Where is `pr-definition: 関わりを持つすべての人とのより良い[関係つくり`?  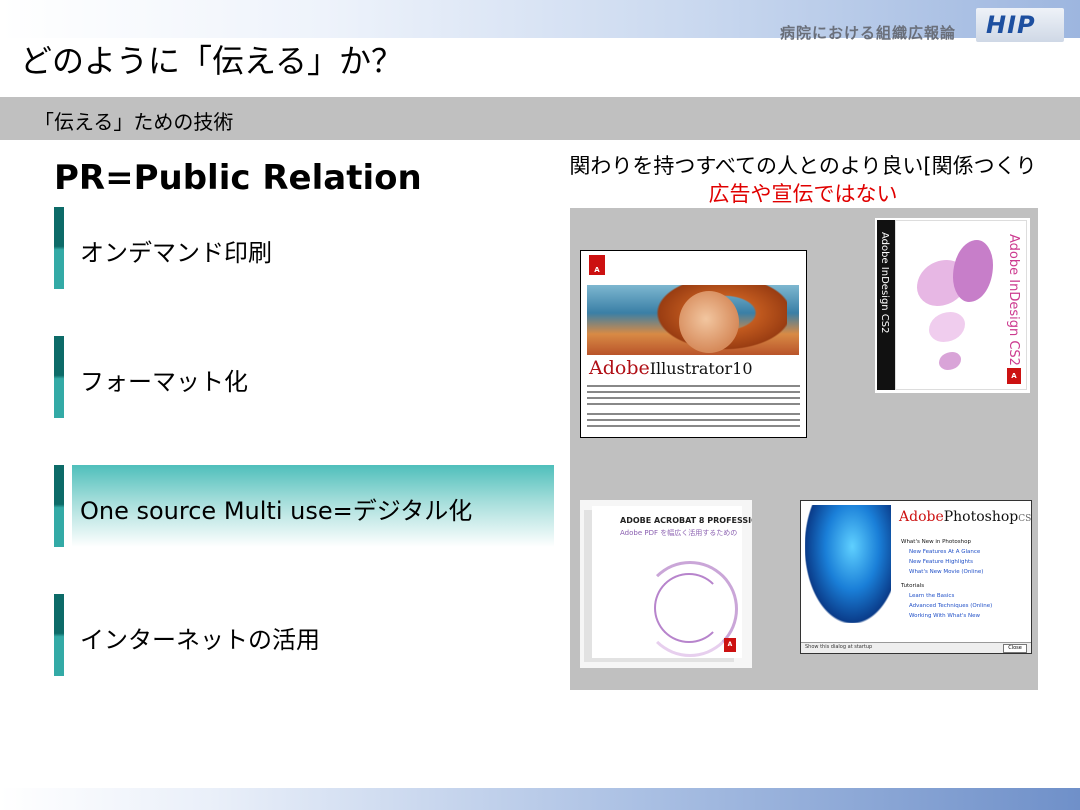
pr-definition: 関わりを持つすべての人とのより良い[関係つくり is located at coordinates (803, 166).